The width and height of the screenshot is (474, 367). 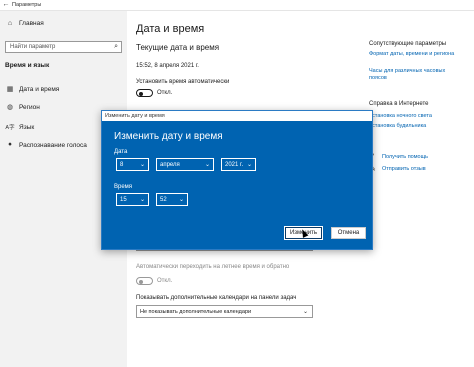 I want to click on minute-value: 52, so click(x=163, y=199).